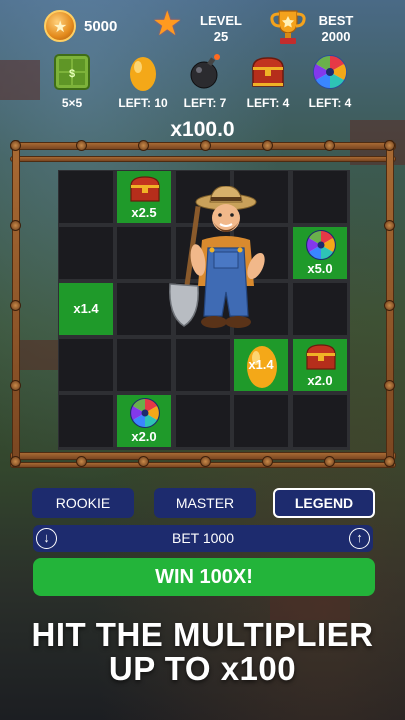  I want to click on grid-box-icon: $, so click(72, 72).